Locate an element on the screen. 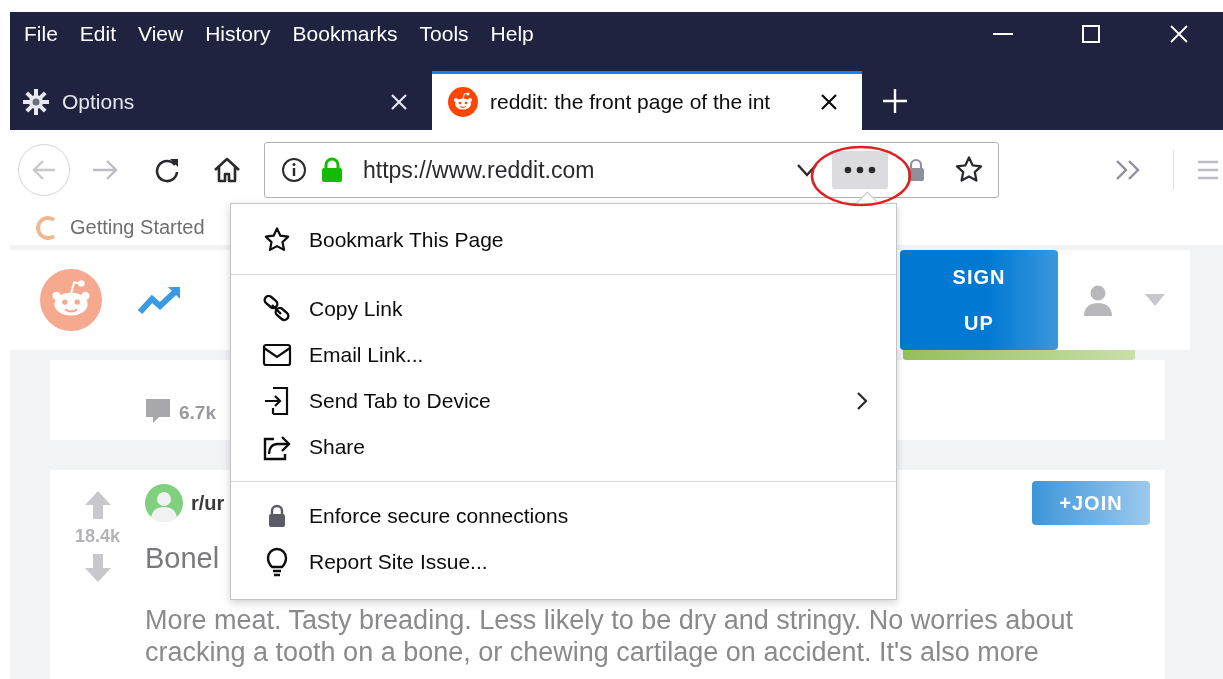  comment-count: 6.7k is located at coordinates (197, 413).